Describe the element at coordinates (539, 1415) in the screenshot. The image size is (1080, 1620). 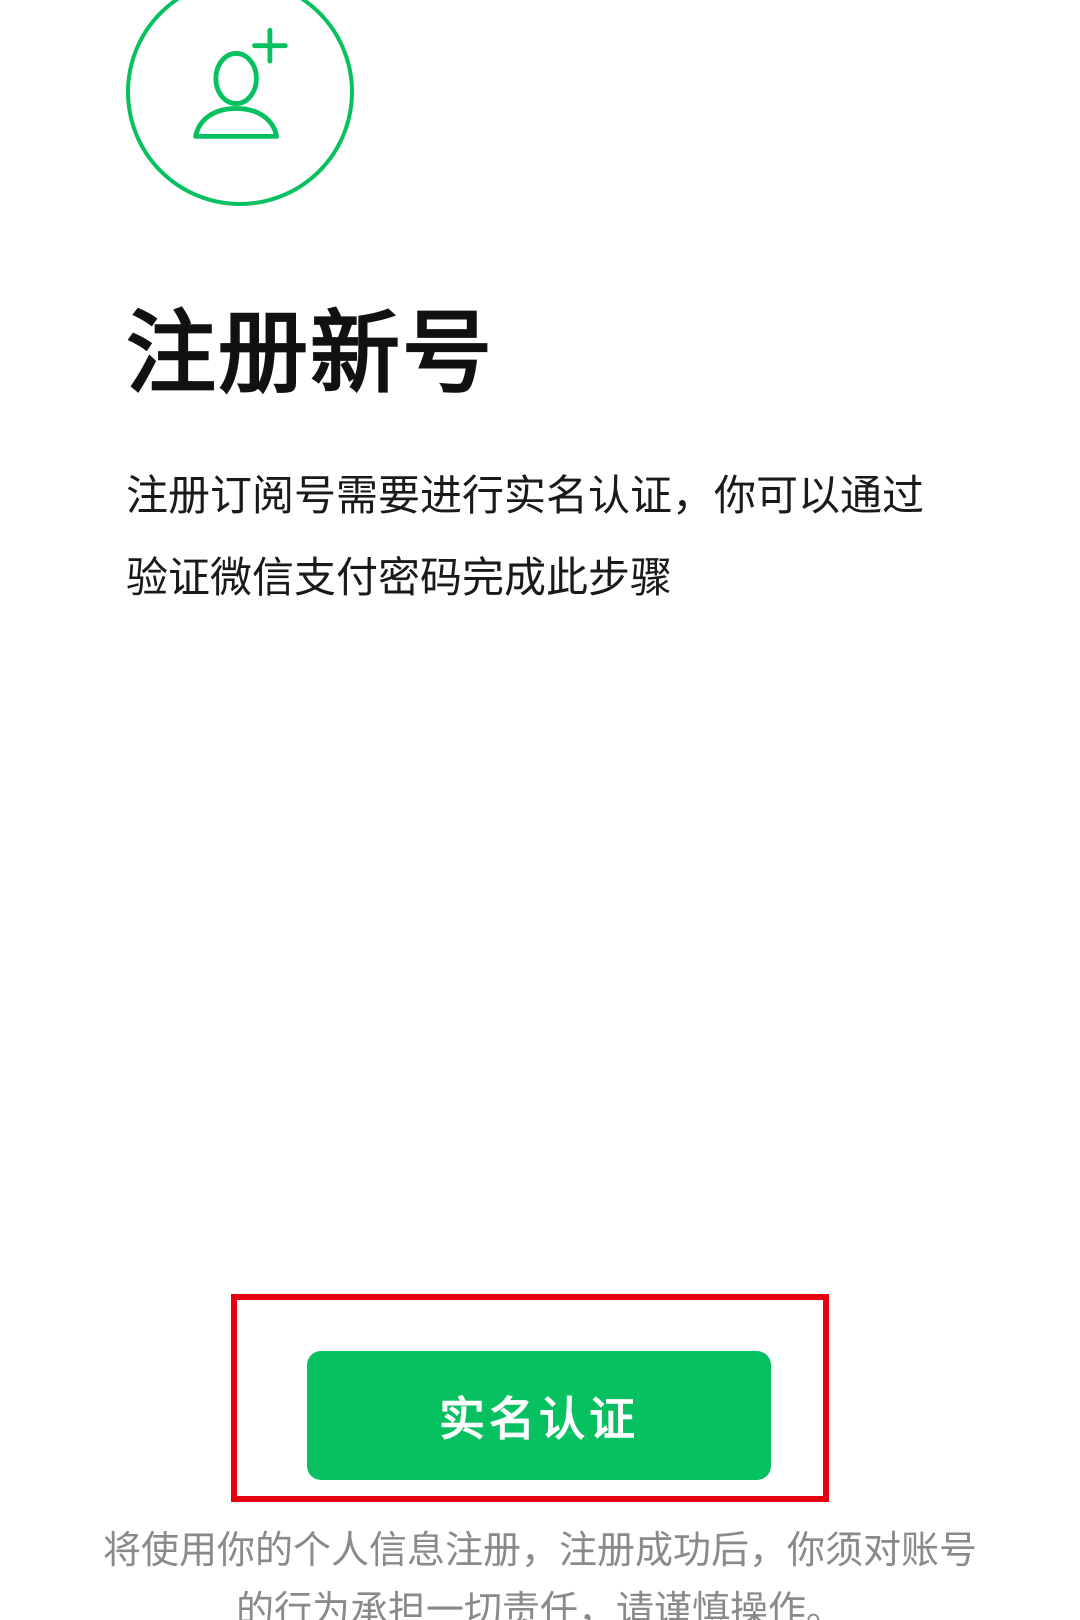
I see `real-name-verify-button: 实名认证` at that location.